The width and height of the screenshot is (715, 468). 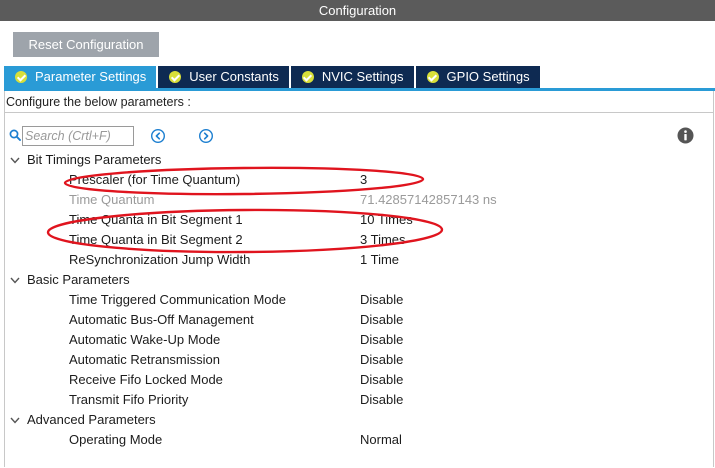 What do you see at coordinates (158, 136) in the screenshot?
I see `arrow-left-circle-icon` at bounding box center [158, 136].